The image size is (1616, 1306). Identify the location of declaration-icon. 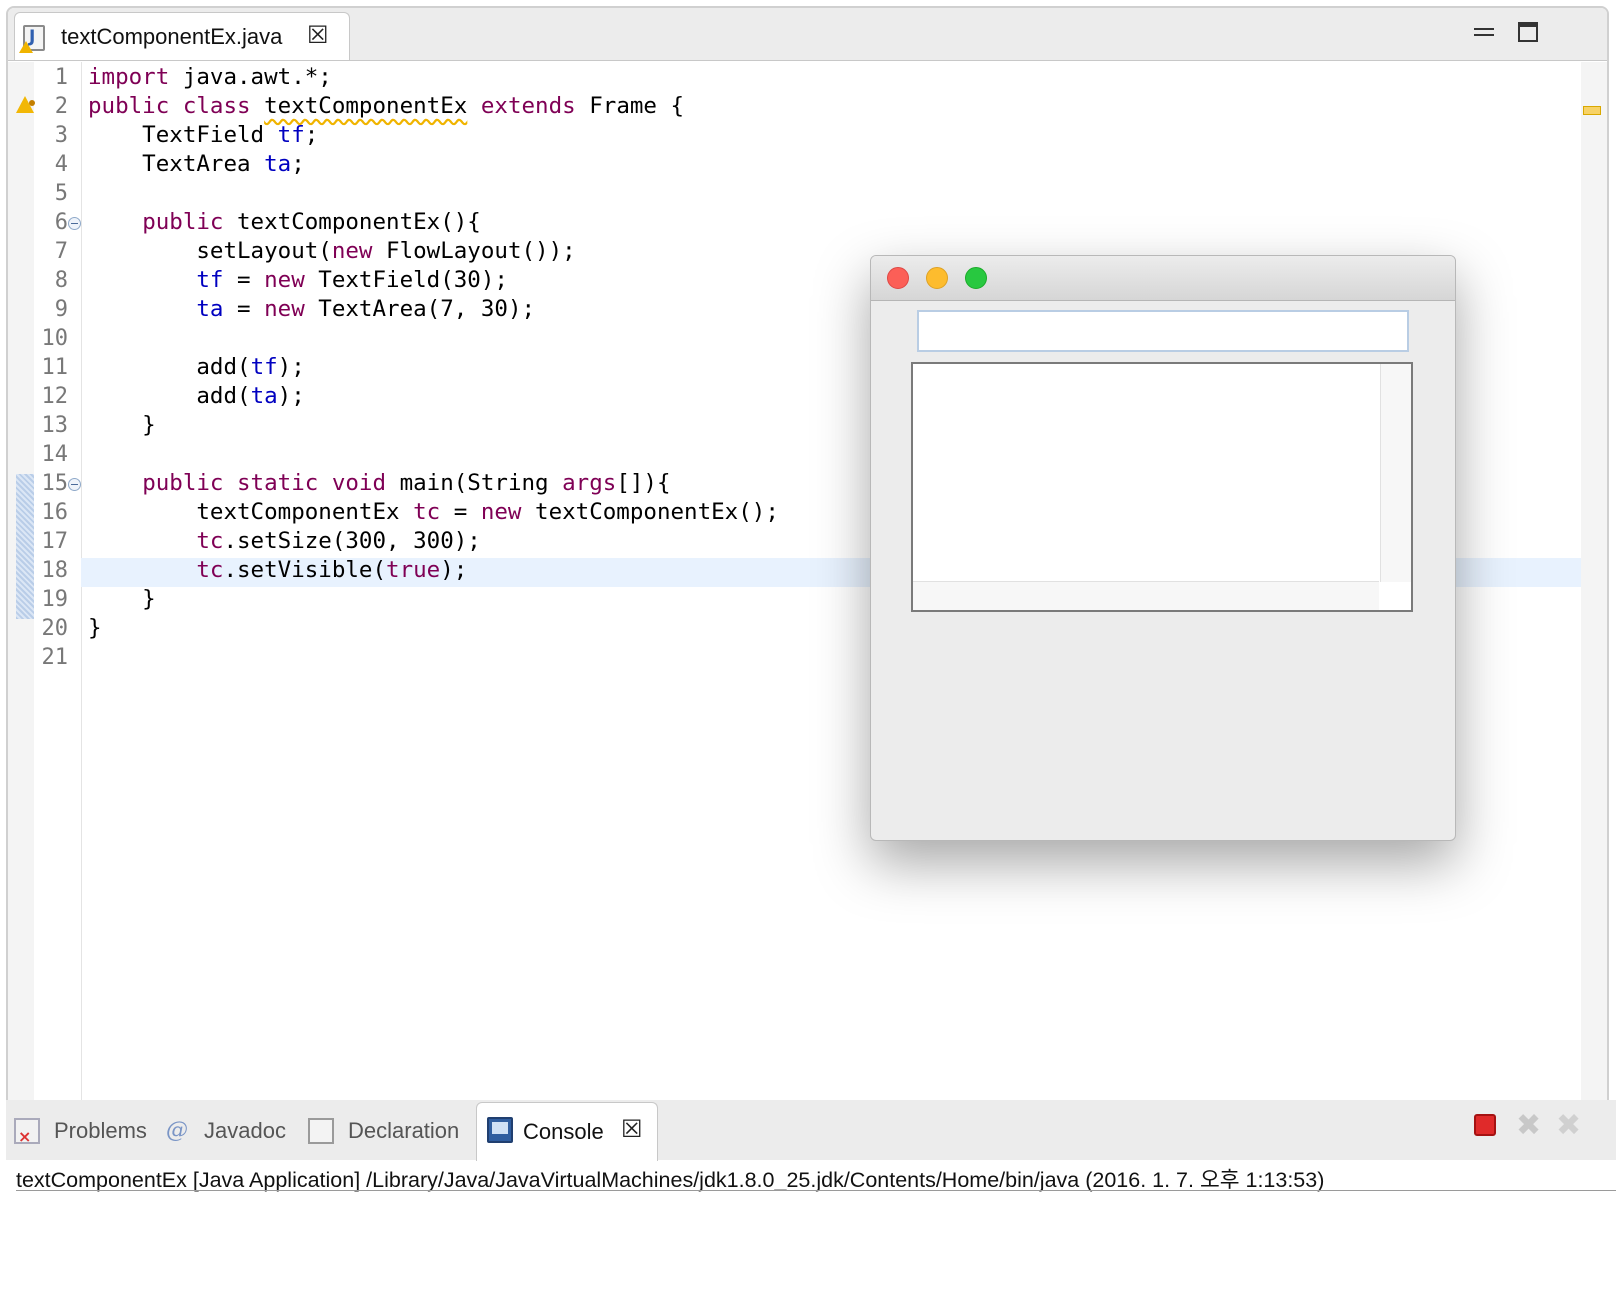
(321, 1131).